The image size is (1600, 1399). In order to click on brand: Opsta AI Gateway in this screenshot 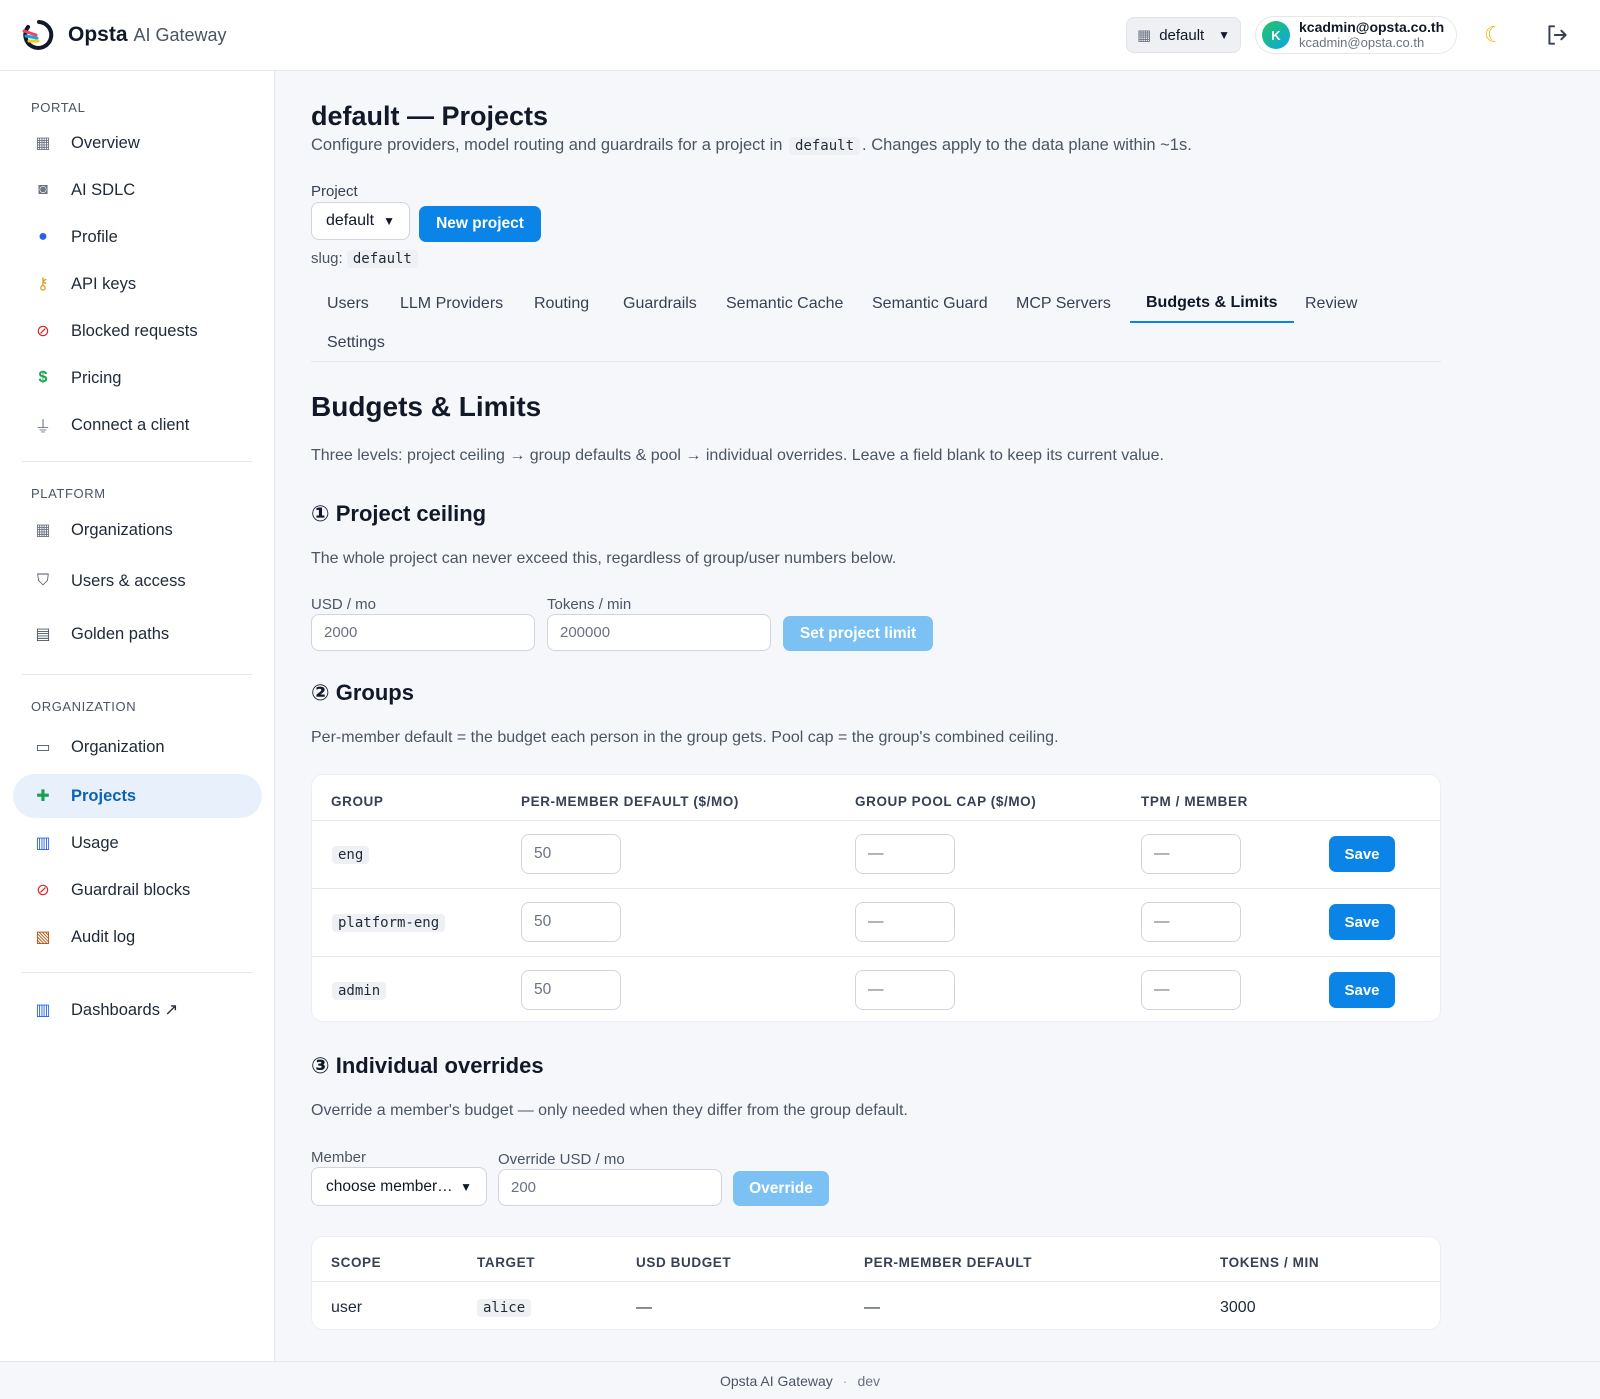, I will do `click(124, 35)`.